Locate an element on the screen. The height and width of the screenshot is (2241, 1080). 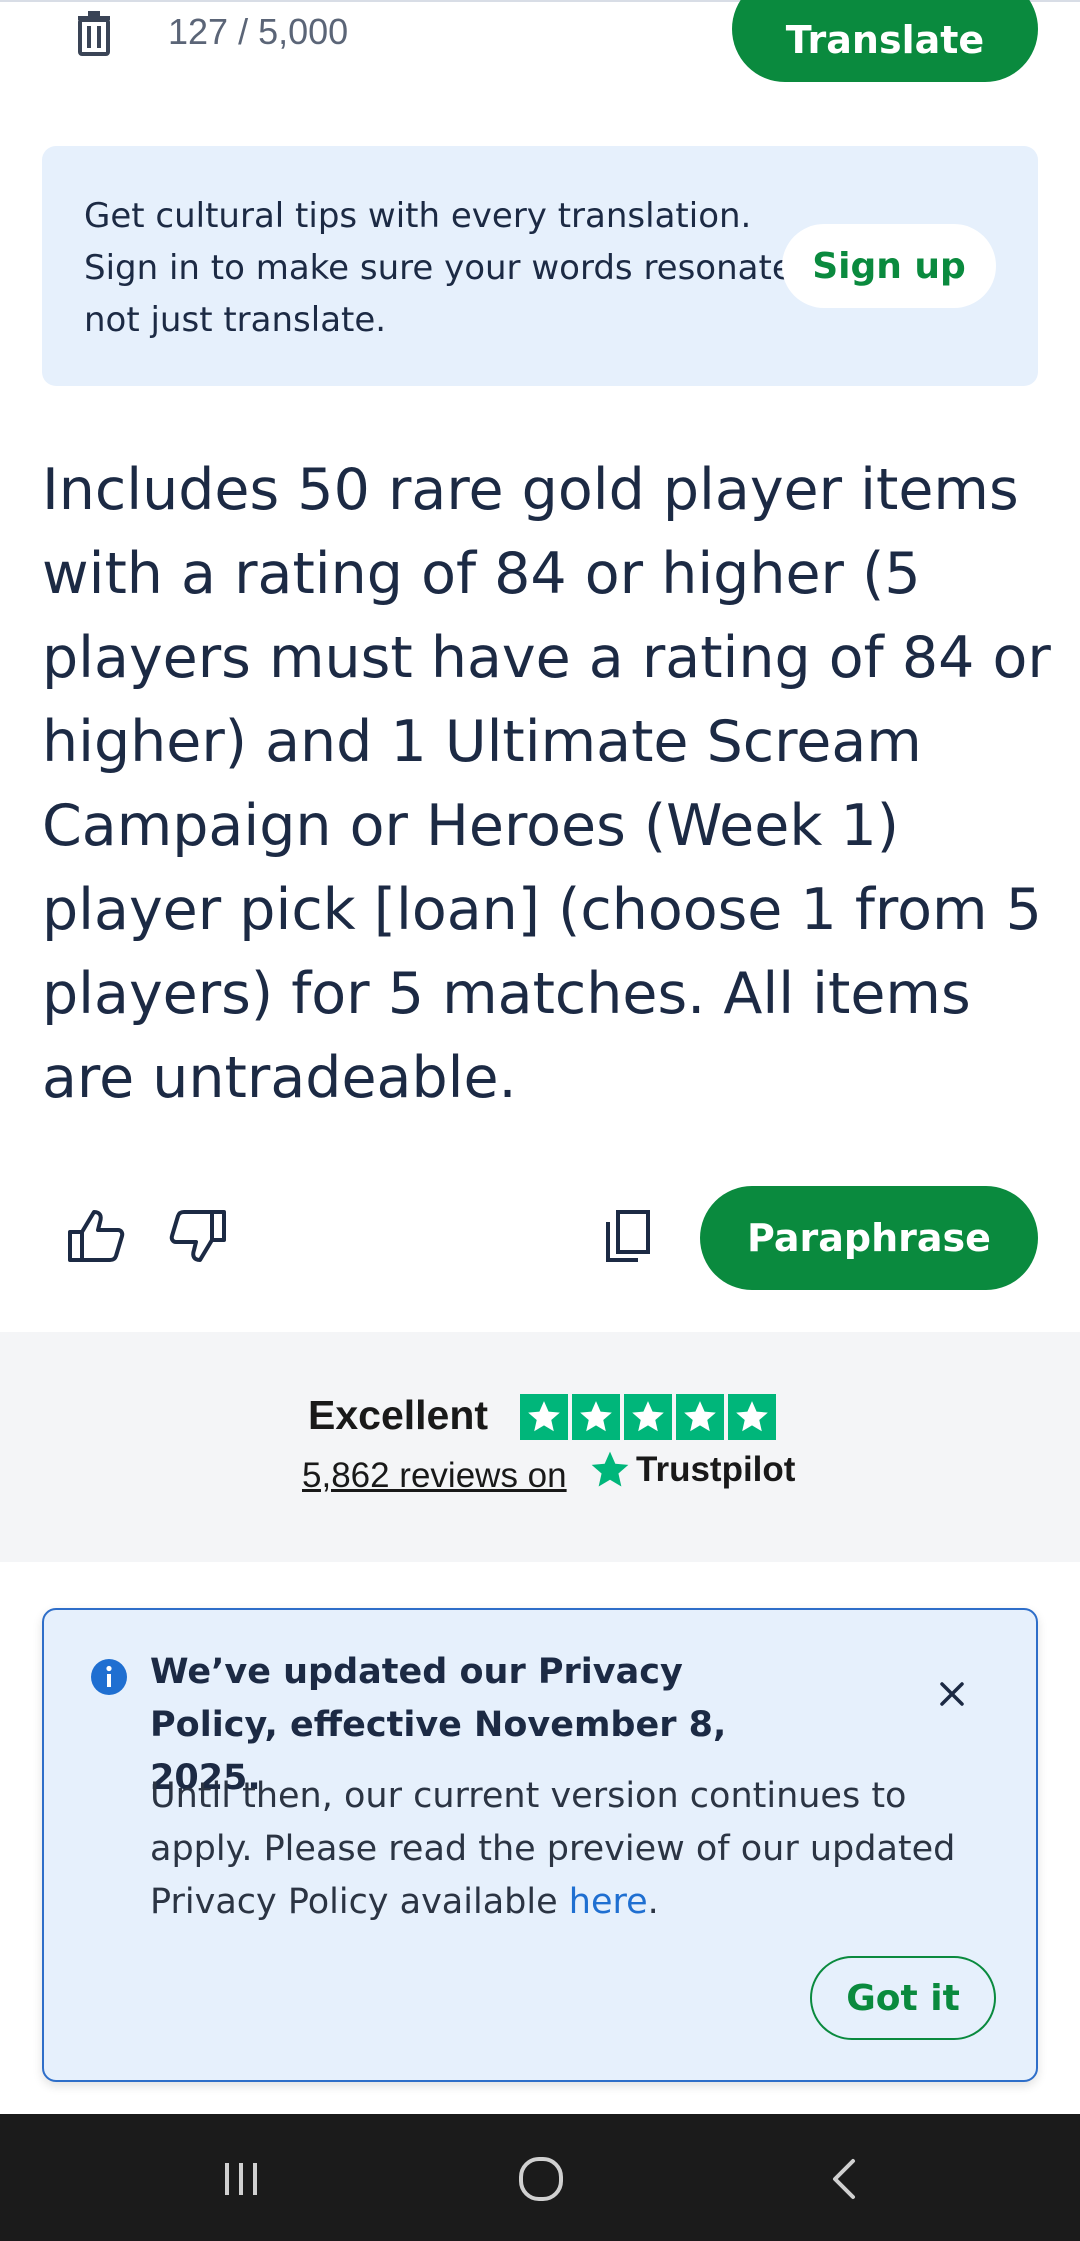
trustpilot-star-icon is located at coordinates (610, 1469).